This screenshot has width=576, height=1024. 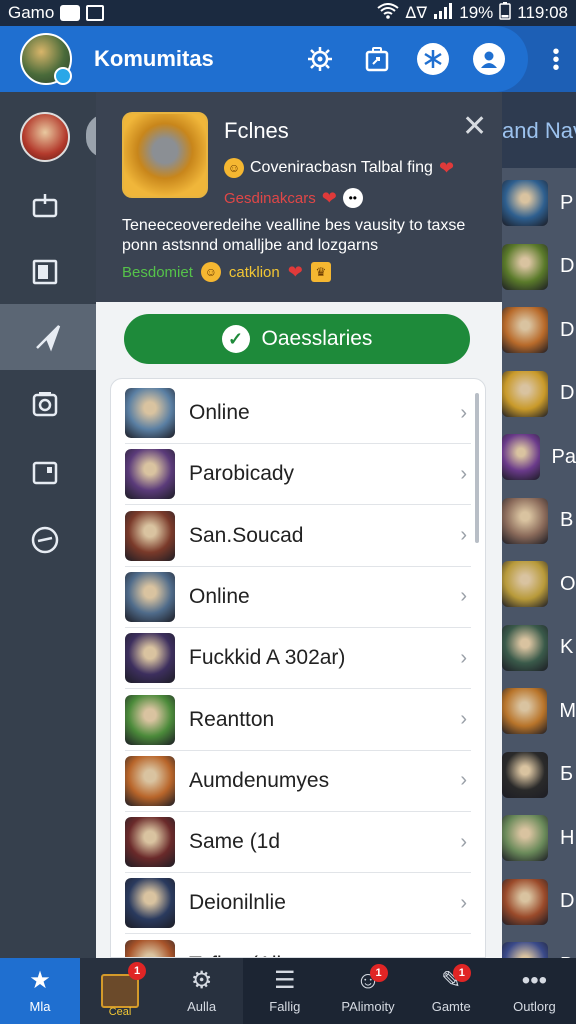 What do you see at coordinates (48, 337) in the screenshot?
I see `send-icon` at bounding box center [48, 337].